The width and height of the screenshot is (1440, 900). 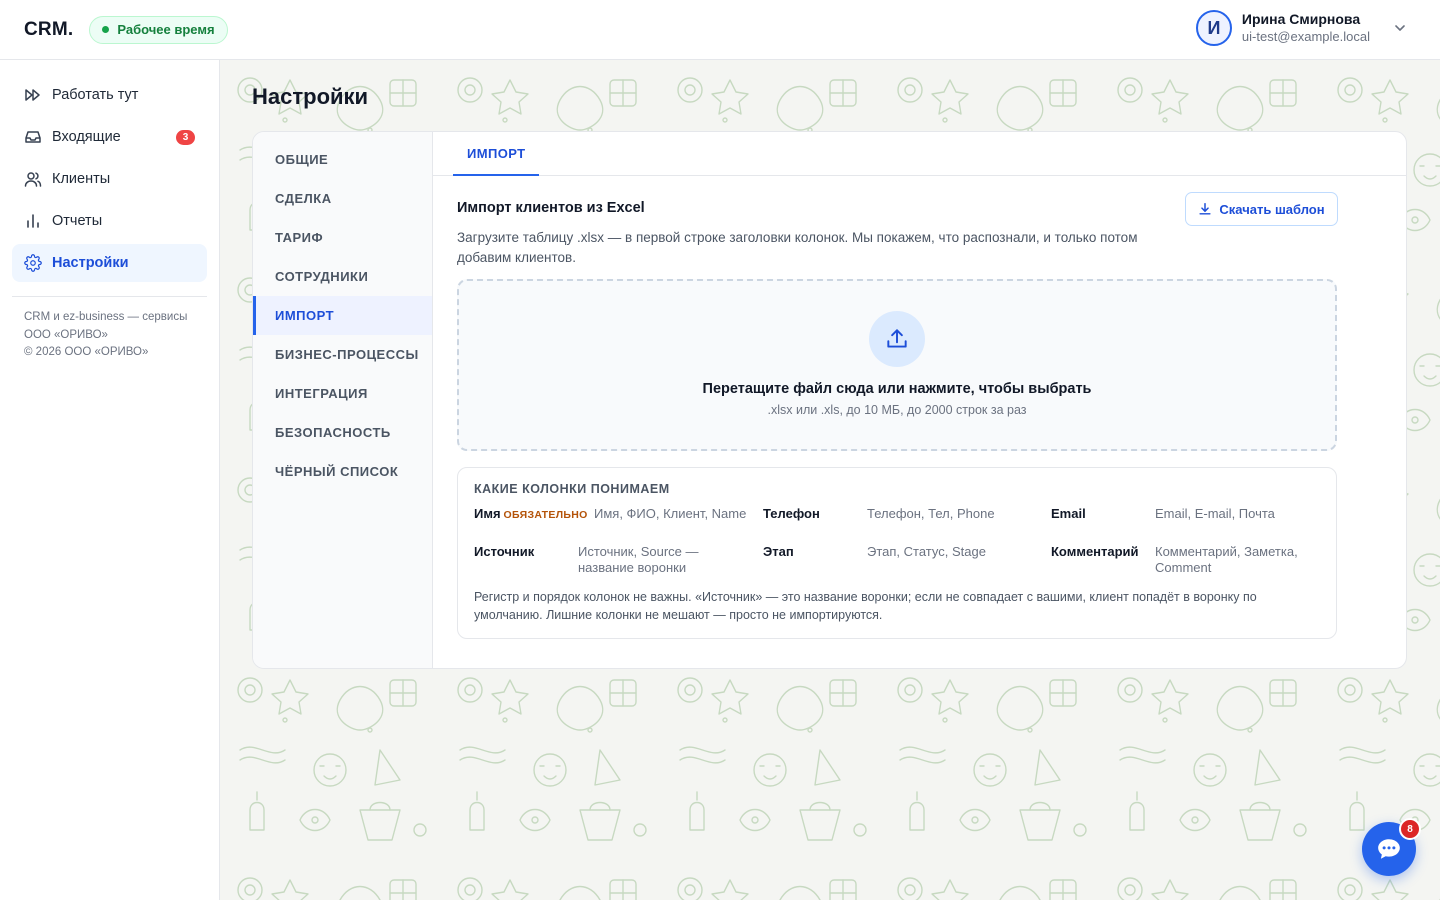 What do you see at coordinates (77, 221) in the screenshot?
I see `sidebar-item-label: Отчеты` at bounding box center [77, 221].